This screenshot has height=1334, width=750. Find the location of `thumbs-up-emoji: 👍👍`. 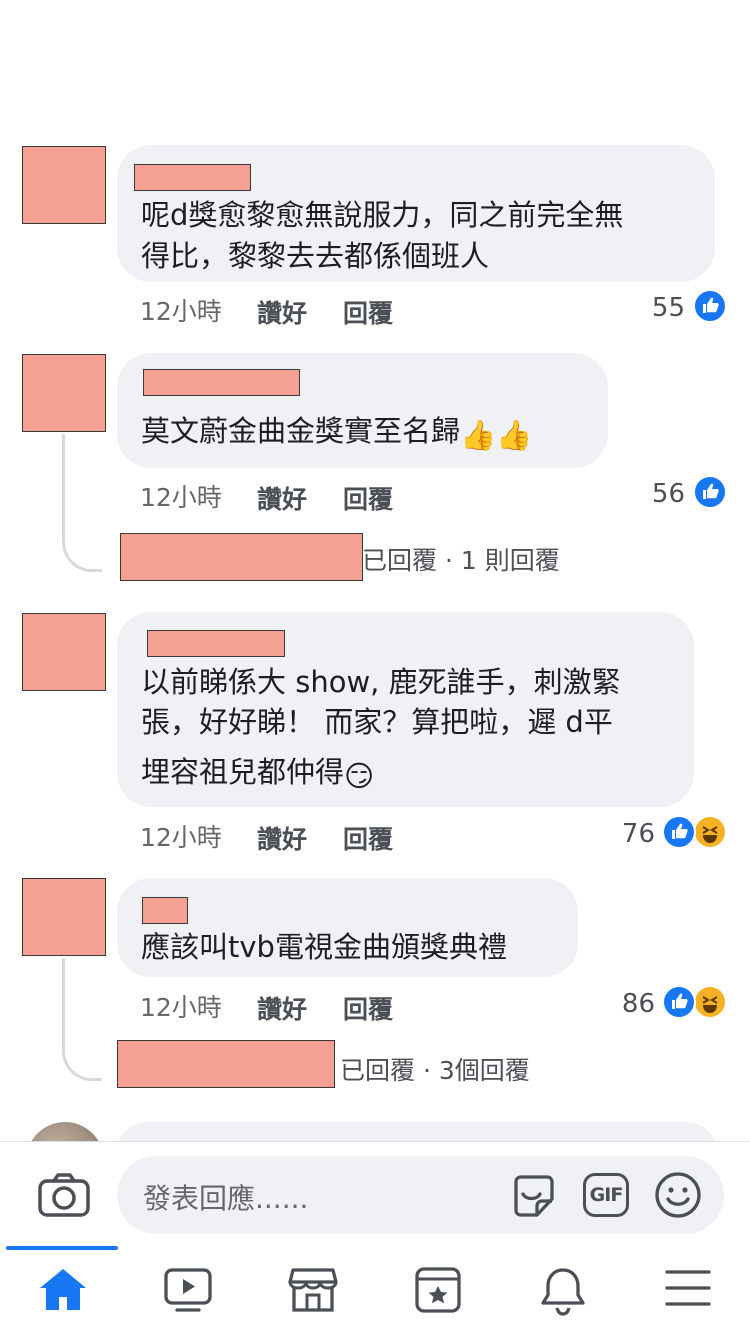

thumbs-up-emoji: 👍👍 is located at coordinates (496, 435).